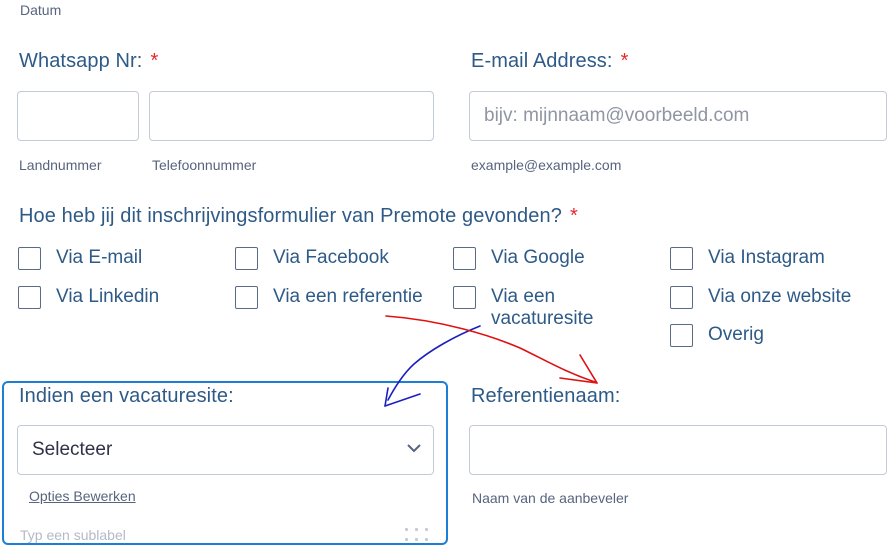 This screenshot has width=894, height=549. What do you see at coordinates (491, 349) in the screenshot?
I see `red-annotation-arrow` at bounding box center [491, 349].